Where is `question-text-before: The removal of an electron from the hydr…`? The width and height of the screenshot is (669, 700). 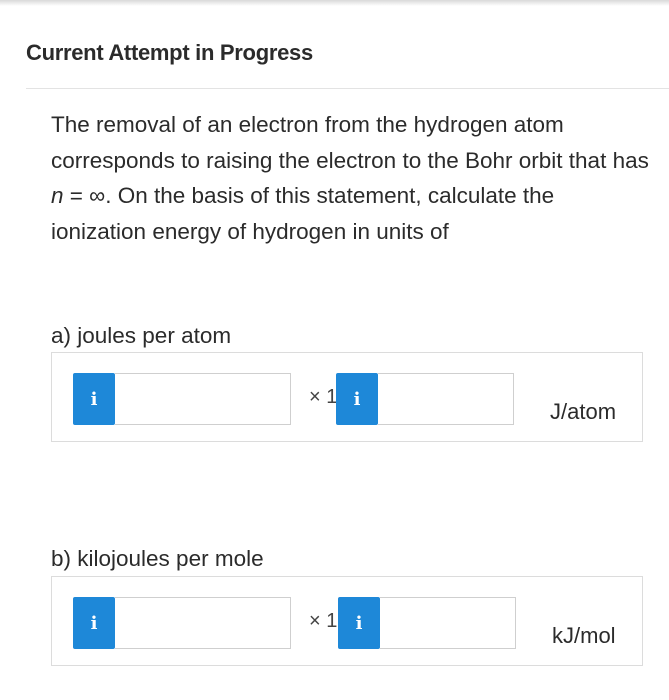
question-text-before: The removal of an electron from the hydr… is located at coordinates (350, 142).